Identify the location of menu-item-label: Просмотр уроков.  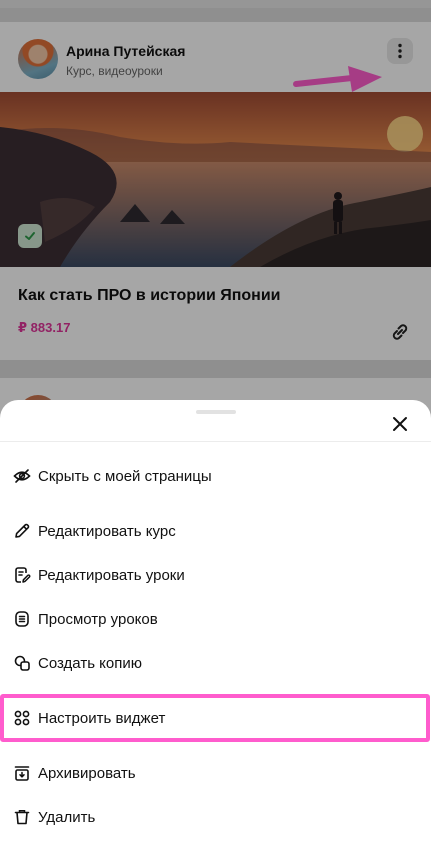
(98, 619).